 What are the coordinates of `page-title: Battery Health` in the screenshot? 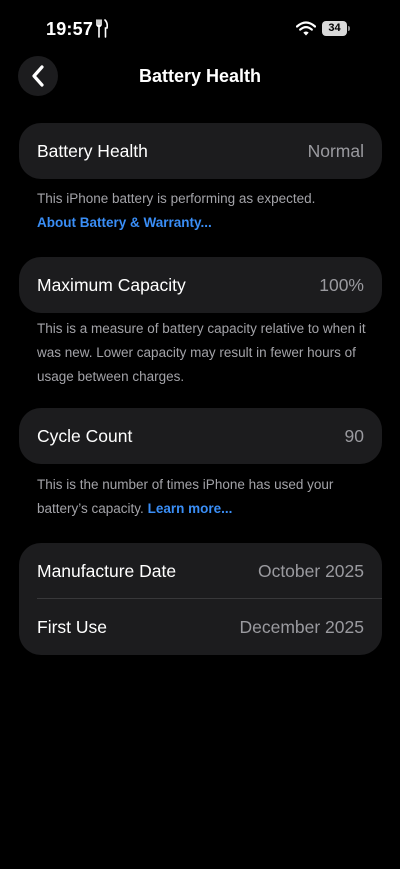 It's located at (200, 76).